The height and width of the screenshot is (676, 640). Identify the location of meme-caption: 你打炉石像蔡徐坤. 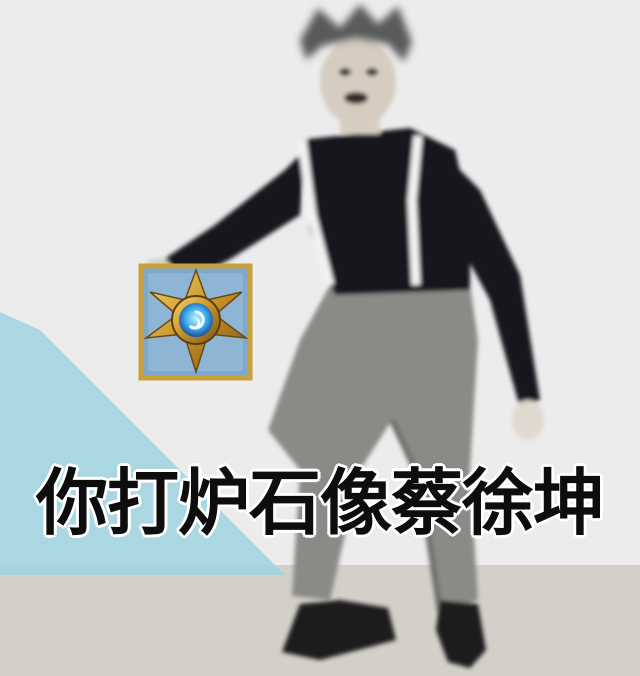
(320, 503).